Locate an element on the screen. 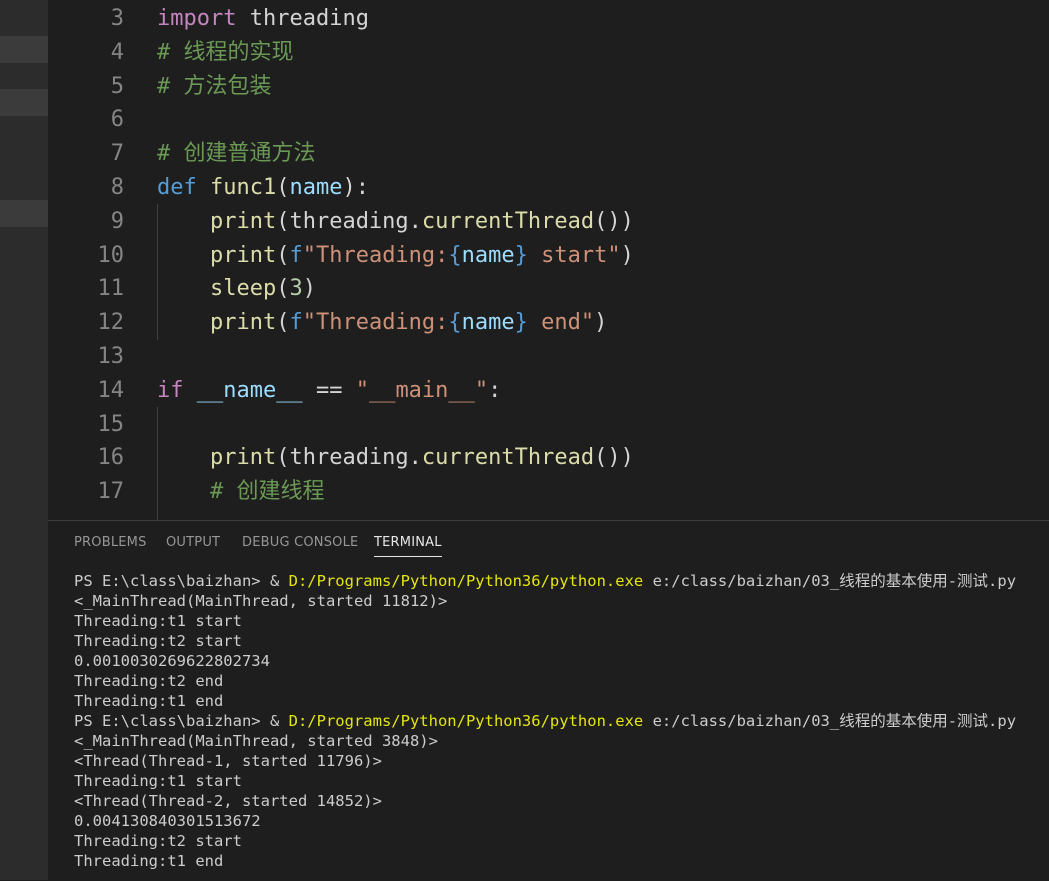 The height and width of the screenshot is (881, 1049). code-text: # 创建线程 is located at coordinates (241, 492).